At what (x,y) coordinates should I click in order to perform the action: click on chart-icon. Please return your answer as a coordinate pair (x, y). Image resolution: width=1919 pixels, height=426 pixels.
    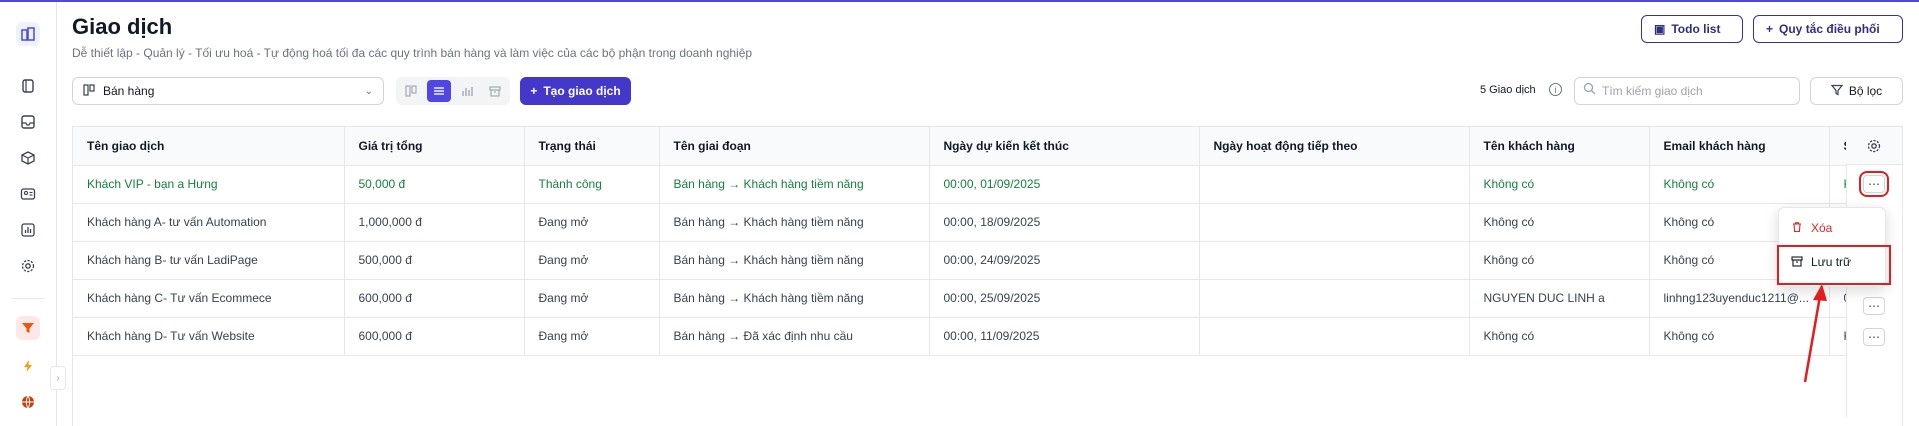
    Looking at the image, I should click on (28, 230).